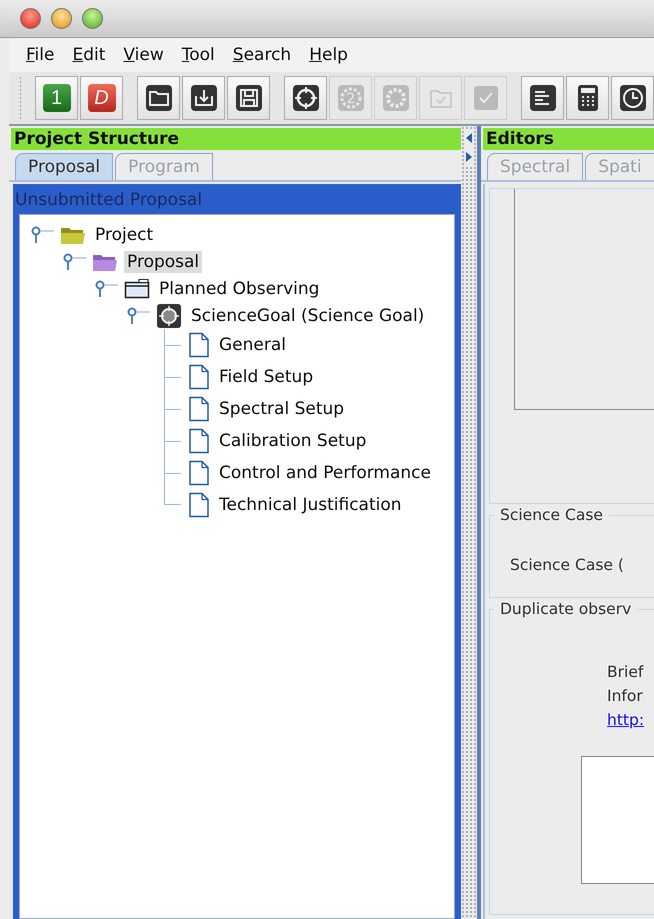 The image size is (654, 919). Describe the element at coordinates (282, 409) in the screenshot. I see `tree-item: Spectral Setup` at that location.